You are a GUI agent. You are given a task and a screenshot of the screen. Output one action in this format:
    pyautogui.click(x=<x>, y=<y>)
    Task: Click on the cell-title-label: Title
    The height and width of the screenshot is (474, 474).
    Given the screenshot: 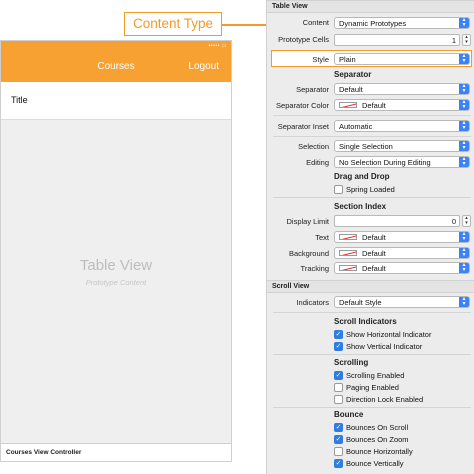 What is the action you would take?
    pyautogui.click(x=19, y=100)
    